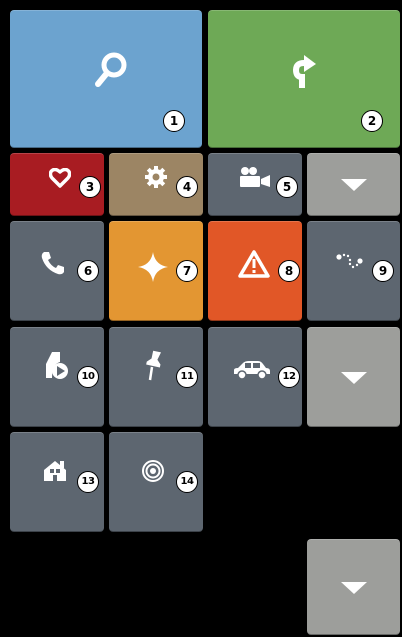  I want to click on pin-play-icon, so click(57, 365).